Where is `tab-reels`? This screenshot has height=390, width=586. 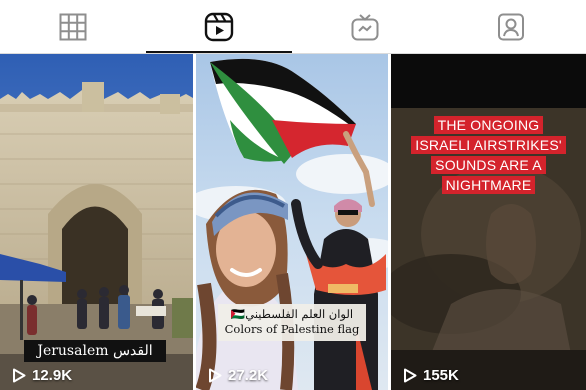 tab-reels is located at coordinates (219, 26).